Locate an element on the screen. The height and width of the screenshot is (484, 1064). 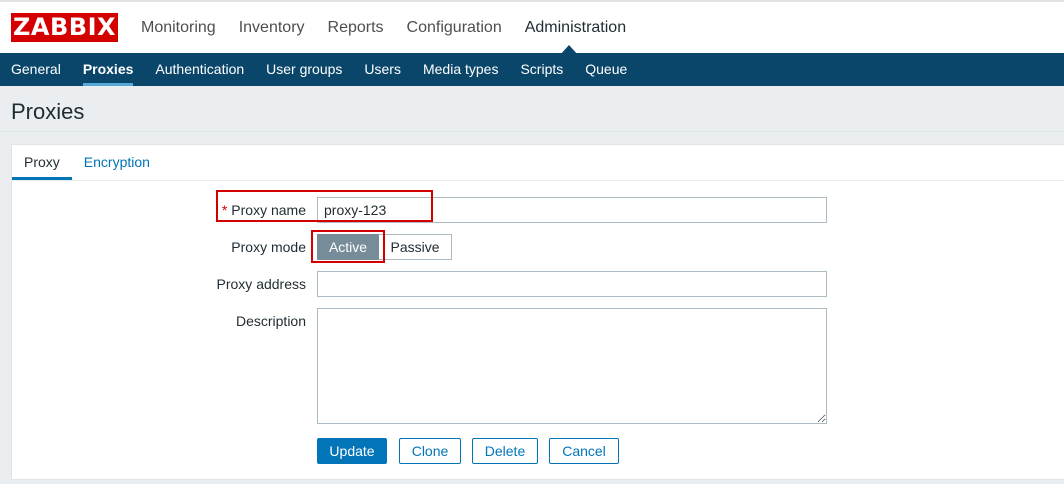
cancel-button: Cancel is located at coordinates (584, 451).